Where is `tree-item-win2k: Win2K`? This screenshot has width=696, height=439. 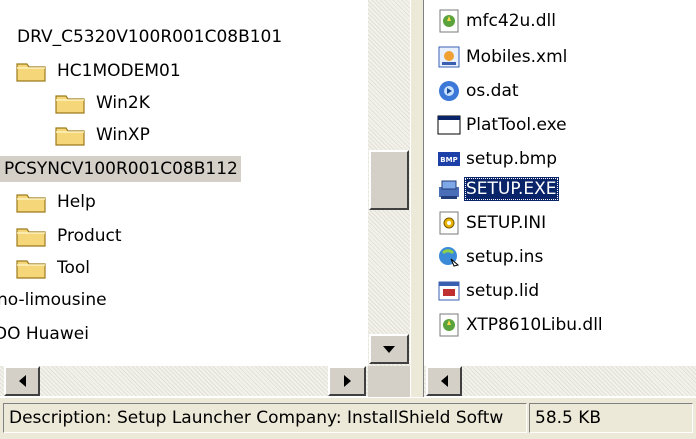
tree-item-win2k: Win2K is located at coordinates (104, 102).